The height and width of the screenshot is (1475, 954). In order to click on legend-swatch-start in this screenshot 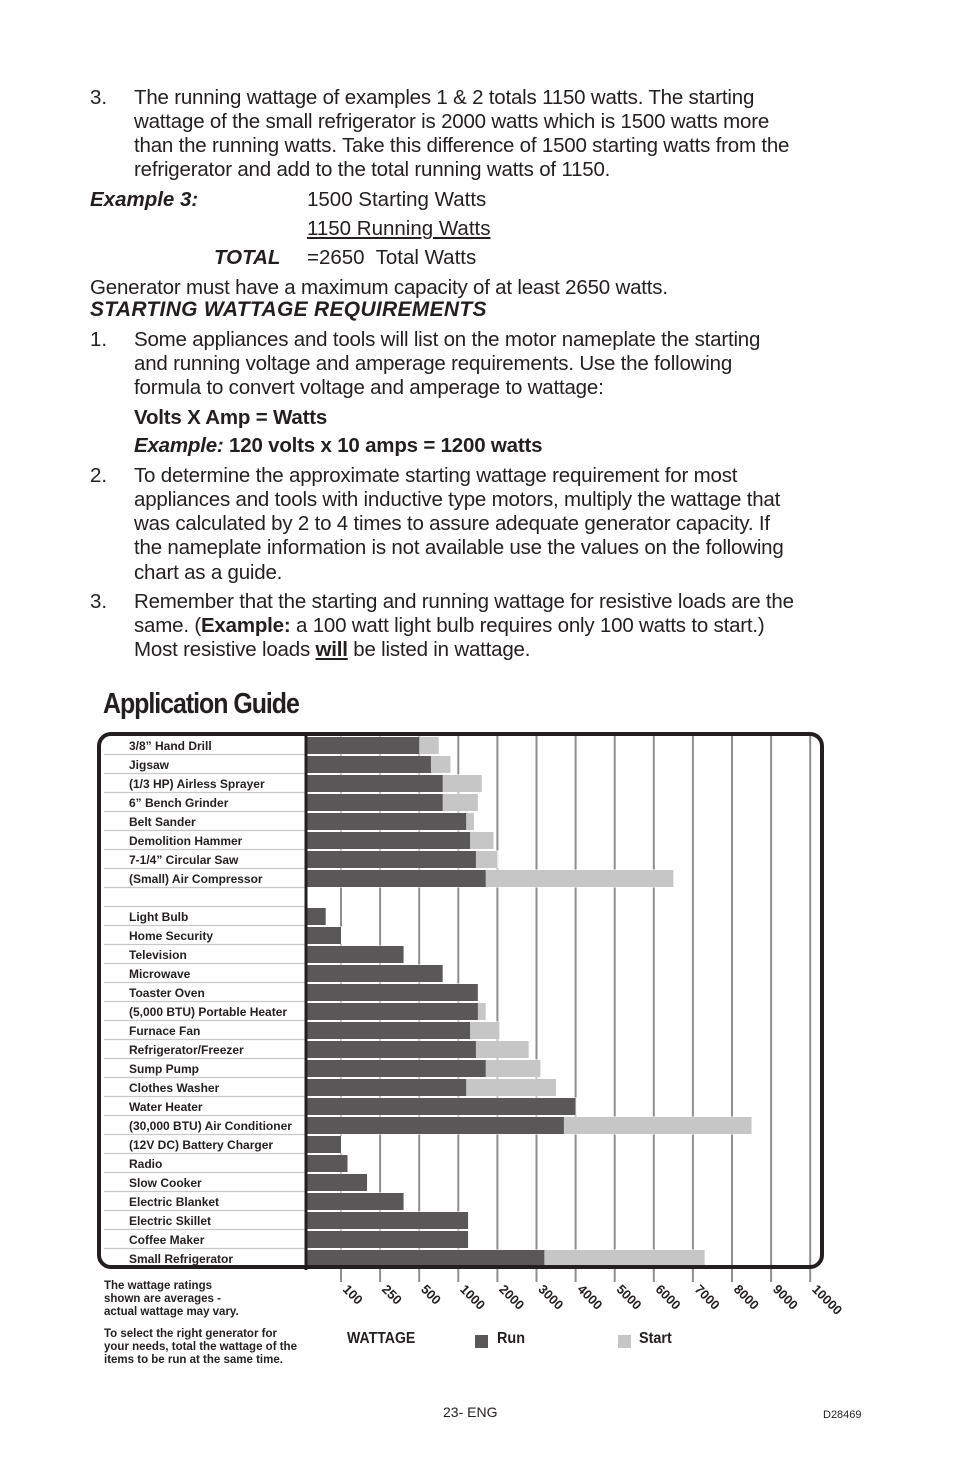, I will do `click(624, 1341)`.